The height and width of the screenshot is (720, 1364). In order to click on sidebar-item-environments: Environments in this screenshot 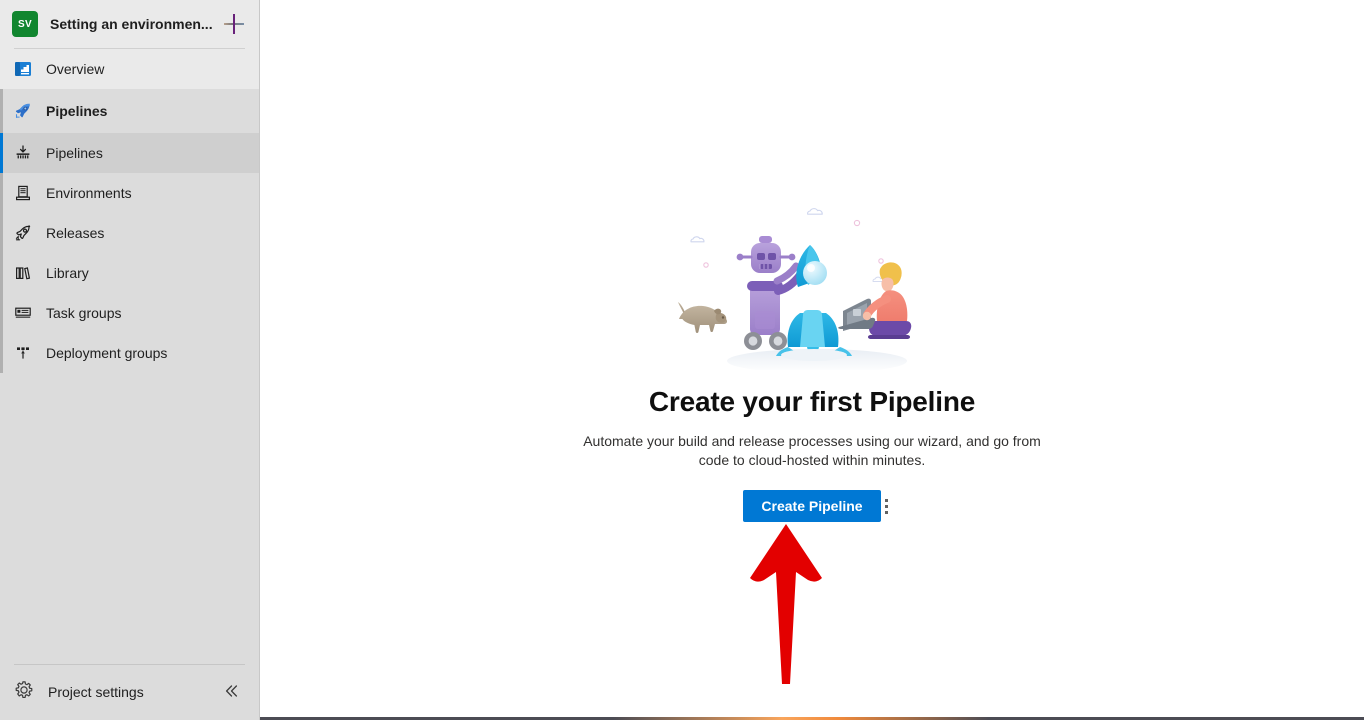, I will do `click(129, 193)`.